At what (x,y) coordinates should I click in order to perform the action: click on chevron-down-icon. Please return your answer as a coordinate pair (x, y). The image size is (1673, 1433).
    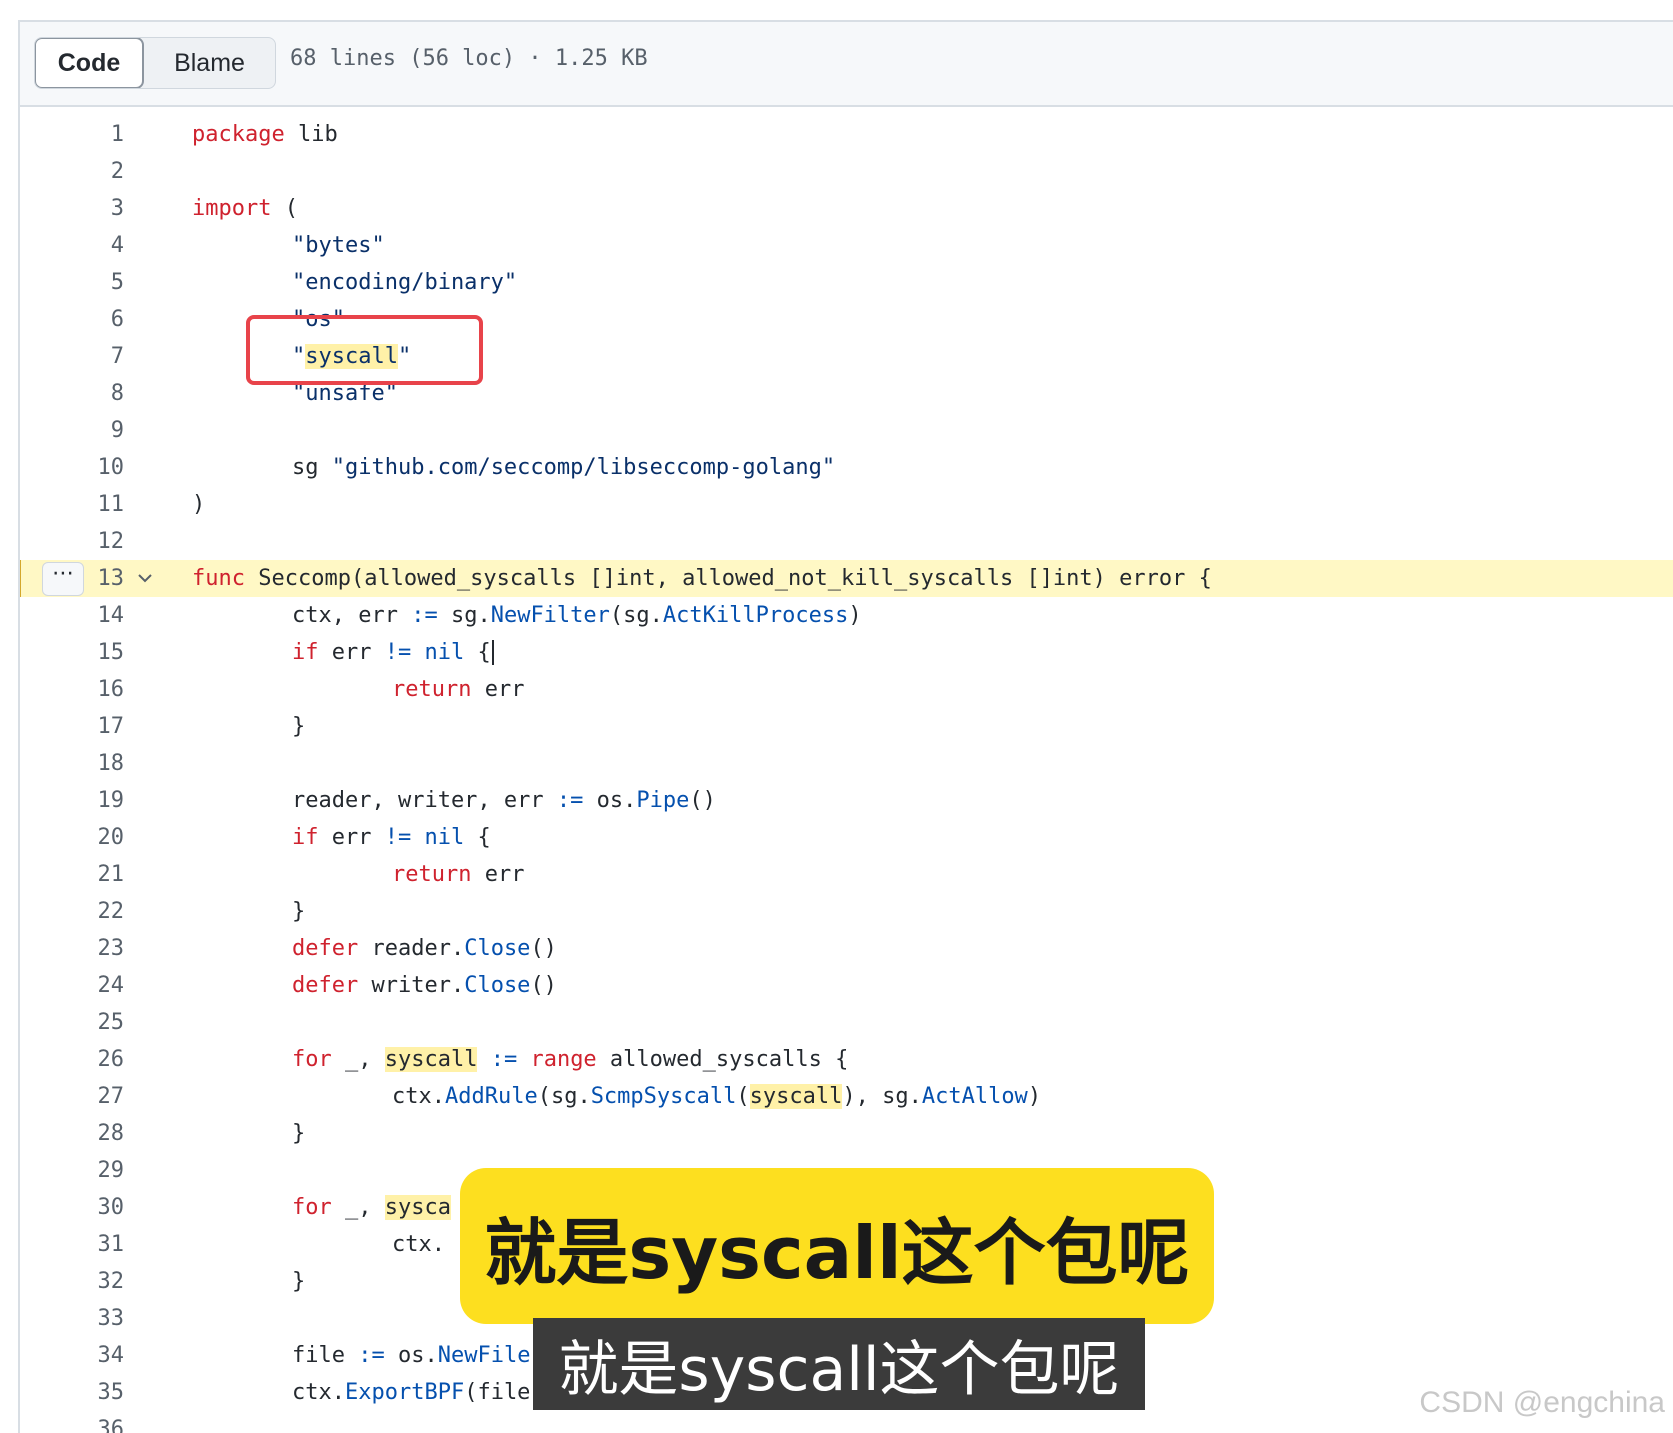
    Looking at the image, I should click on (145, 578).